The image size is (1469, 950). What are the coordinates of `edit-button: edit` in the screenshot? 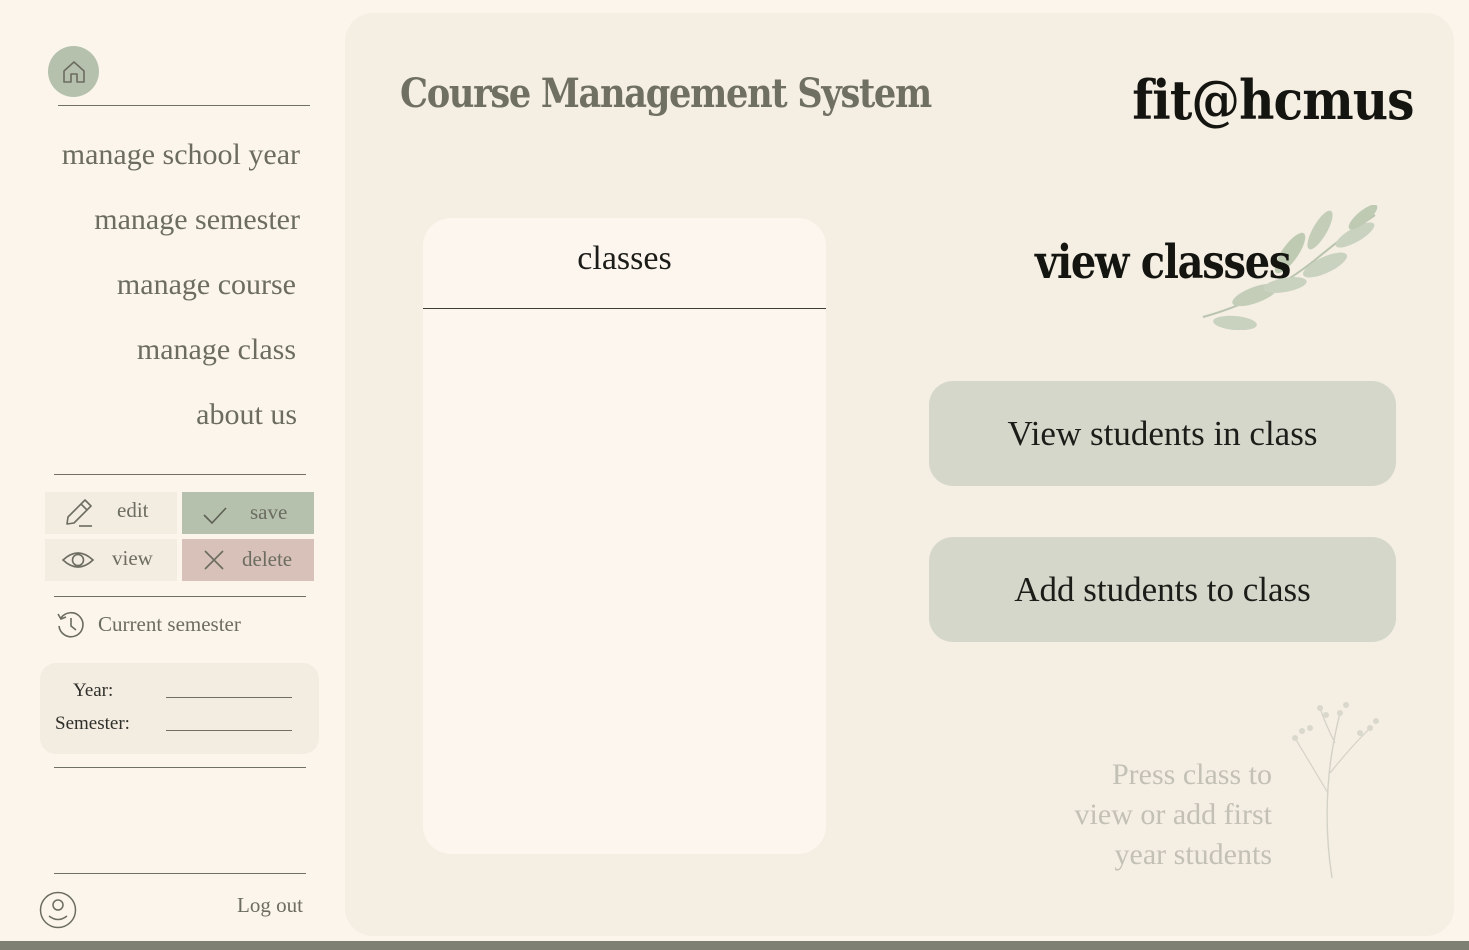 It's located at (111, 513).